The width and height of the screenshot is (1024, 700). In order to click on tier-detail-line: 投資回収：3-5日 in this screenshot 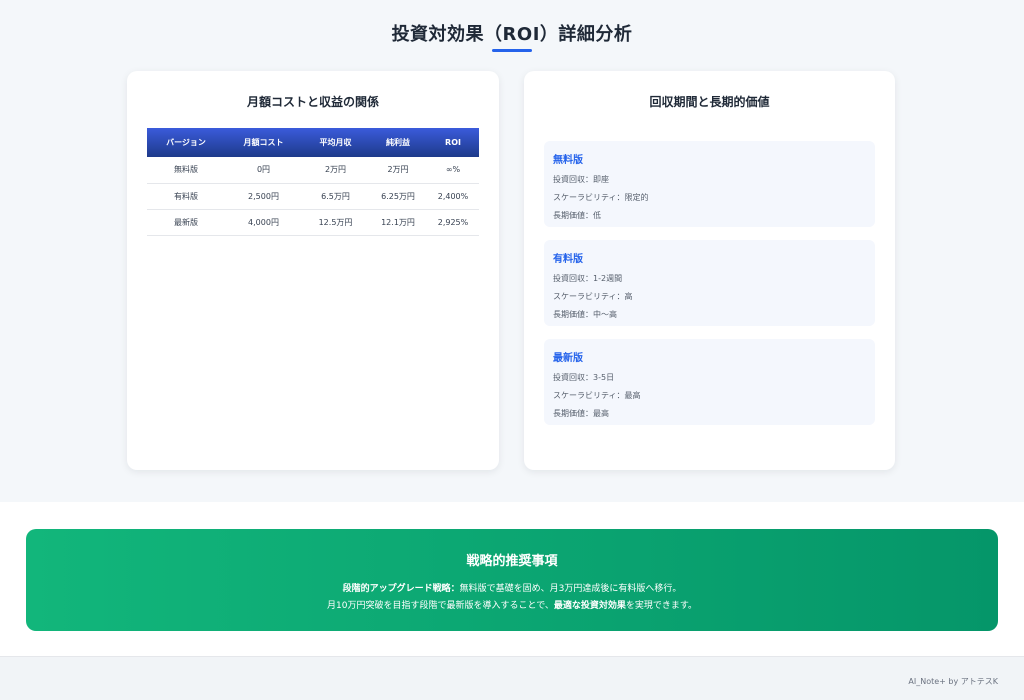, I will do `click(584, 377)`.